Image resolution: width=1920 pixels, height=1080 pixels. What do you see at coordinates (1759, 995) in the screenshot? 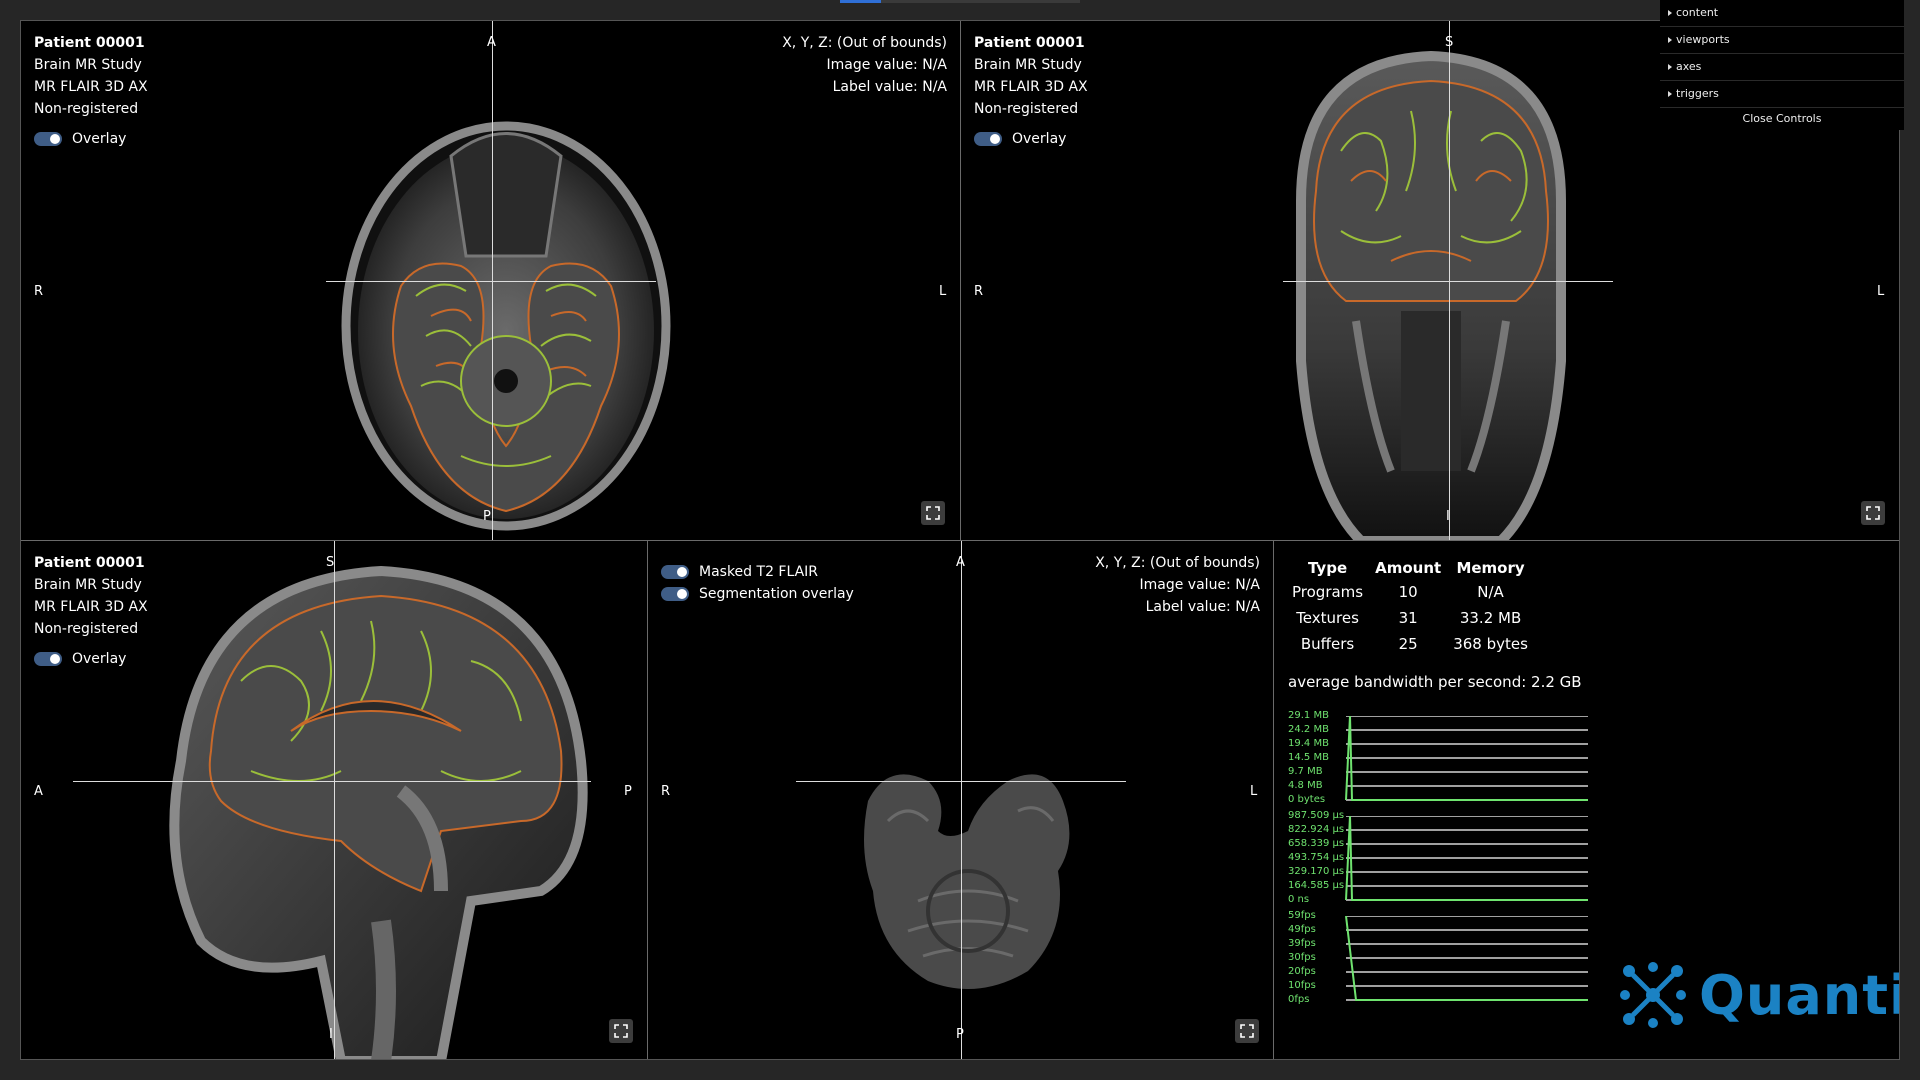
I see `quantib-logo: Quantib` at bounding box center [1759, 995].